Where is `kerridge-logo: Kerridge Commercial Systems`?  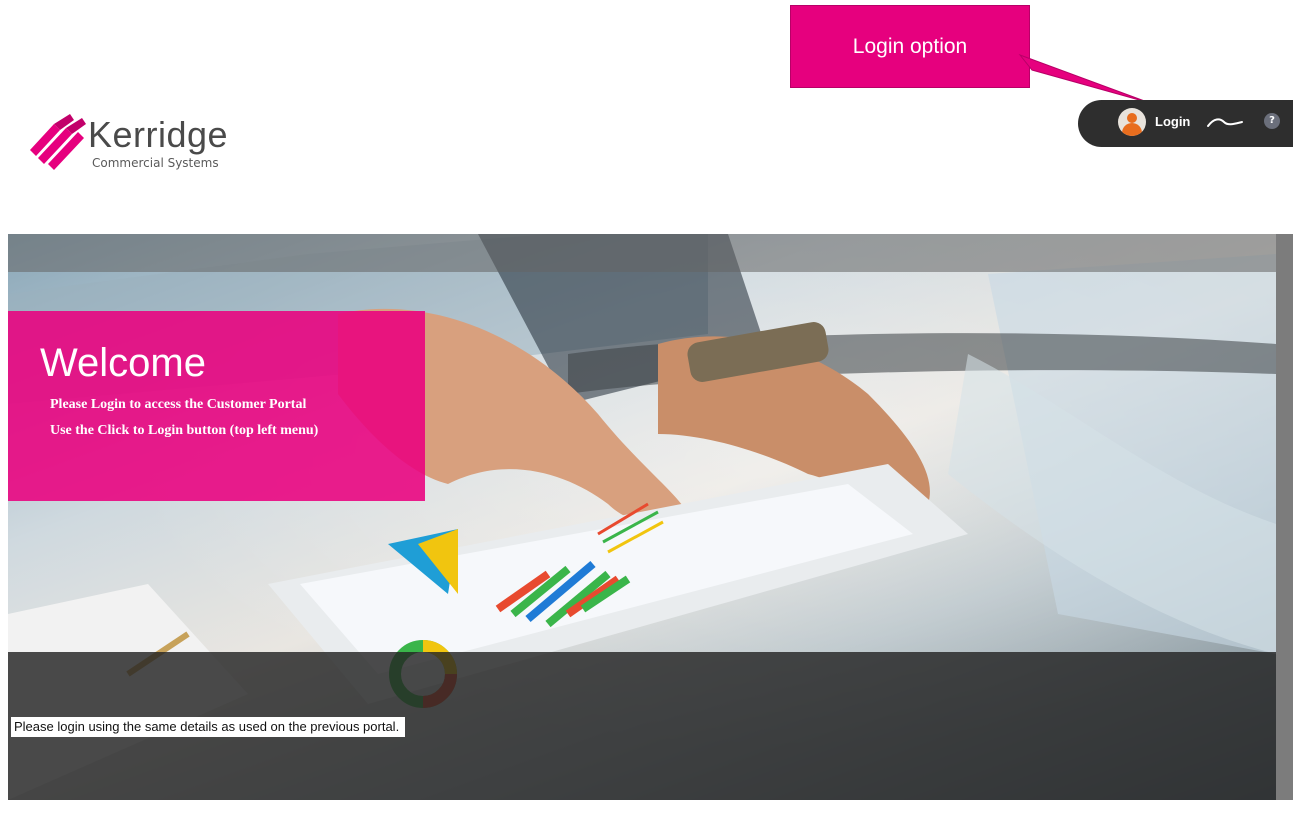
kerridge-logo: Kerridge Commercial Systems is located at coordinates (146, 143).